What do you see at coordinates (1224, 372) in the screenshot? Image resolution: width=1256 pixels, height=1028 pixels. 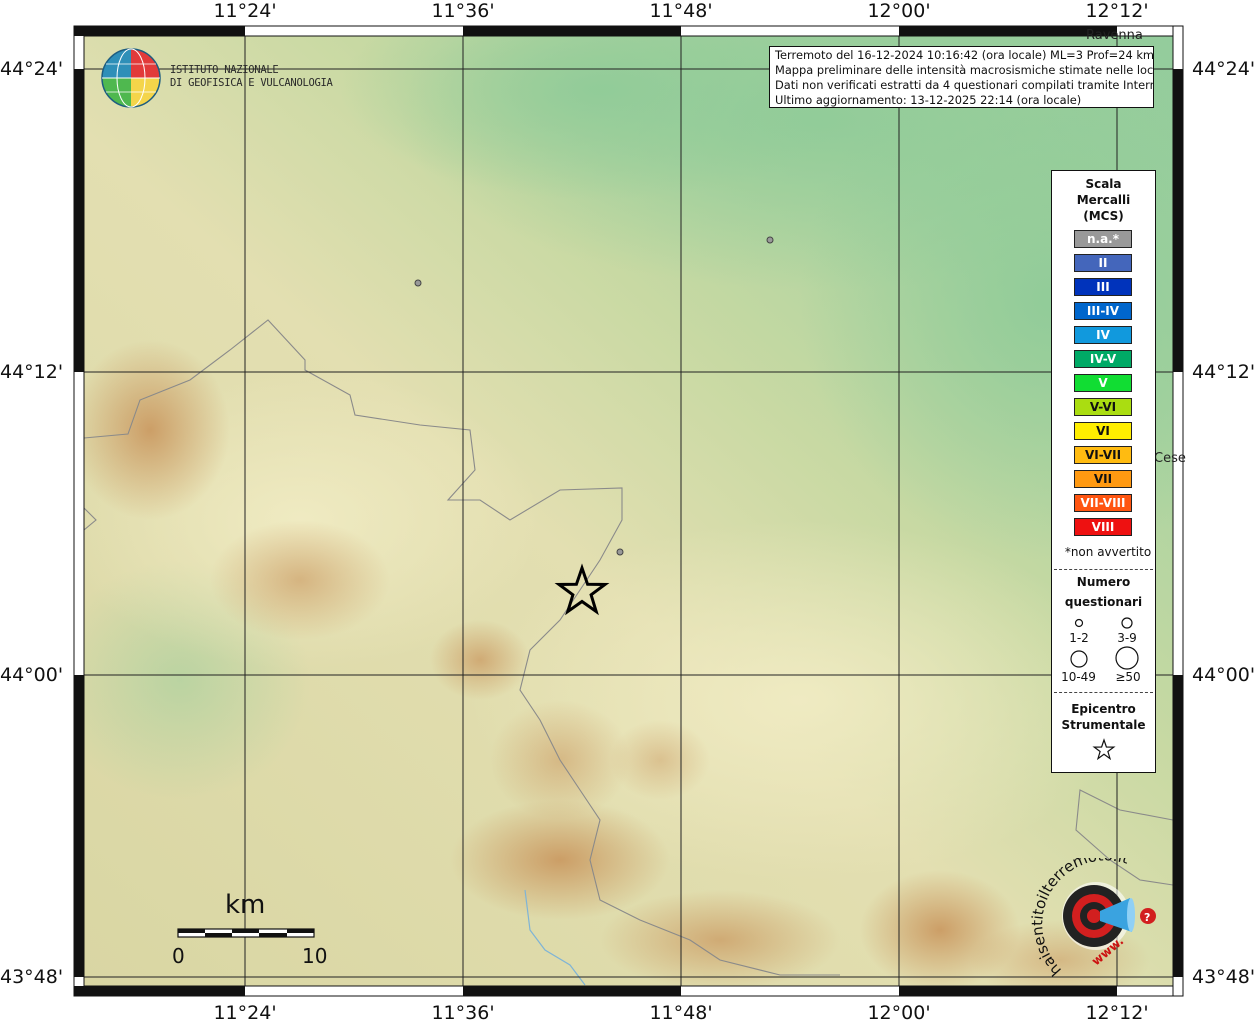 I see `latitude-label-right: 44°12'` at bounding box center [1224, 372].